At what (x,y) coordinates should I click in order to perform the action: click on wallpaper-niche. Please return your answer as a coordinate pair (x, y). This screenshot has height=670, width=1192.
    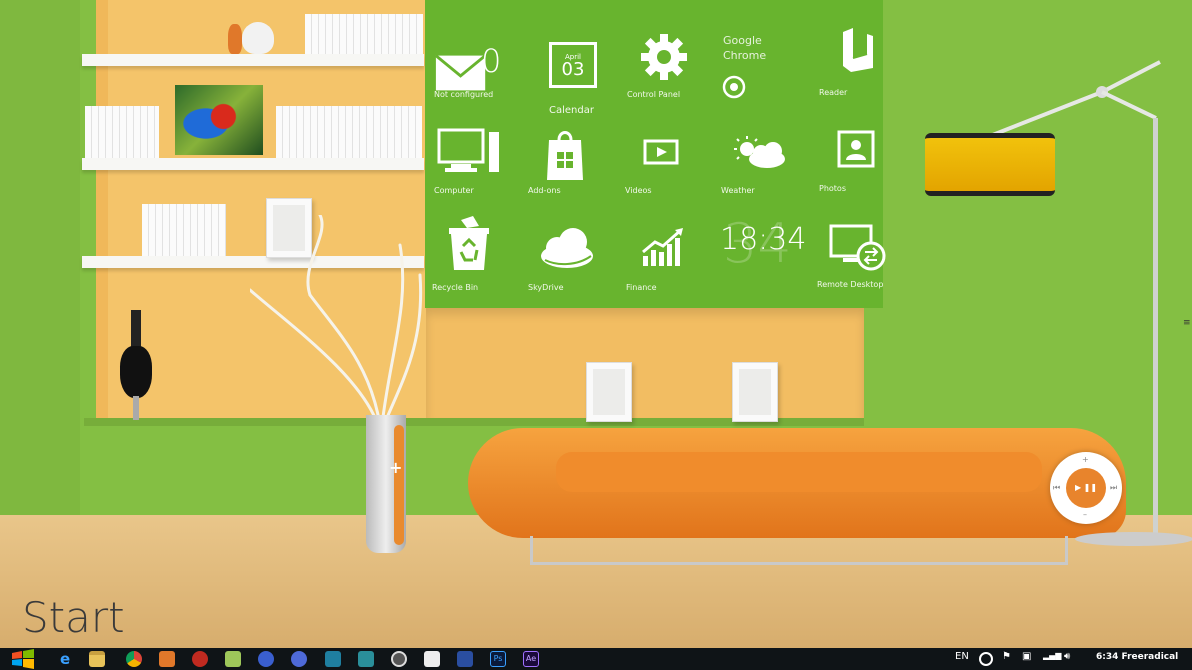
    Looking at the image, I should click on (645, 364).